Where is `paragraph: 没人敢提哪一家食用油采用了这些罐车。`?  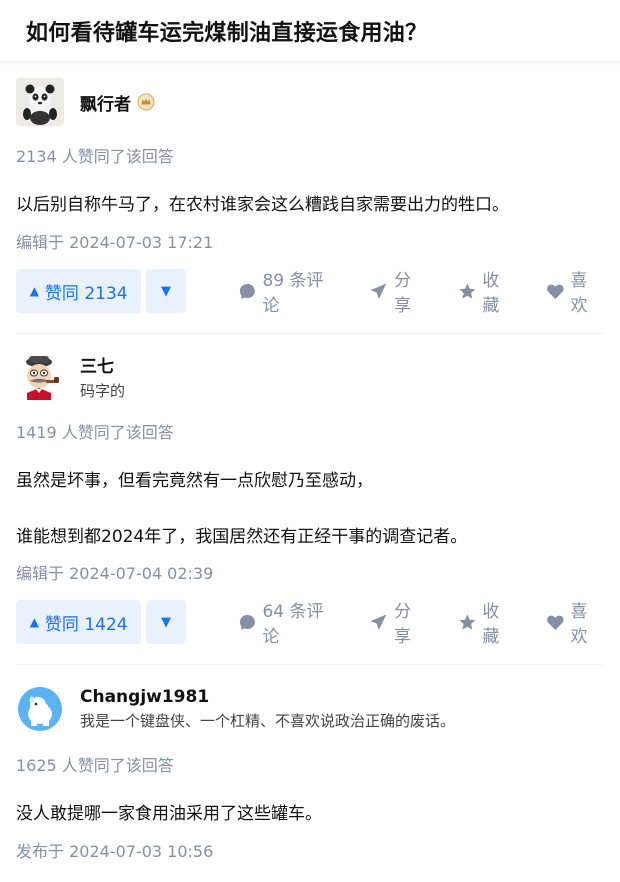
paragraph: 没人敢提哪一家食用油采用了这些罐车。 is located at coordinates (169, 814).